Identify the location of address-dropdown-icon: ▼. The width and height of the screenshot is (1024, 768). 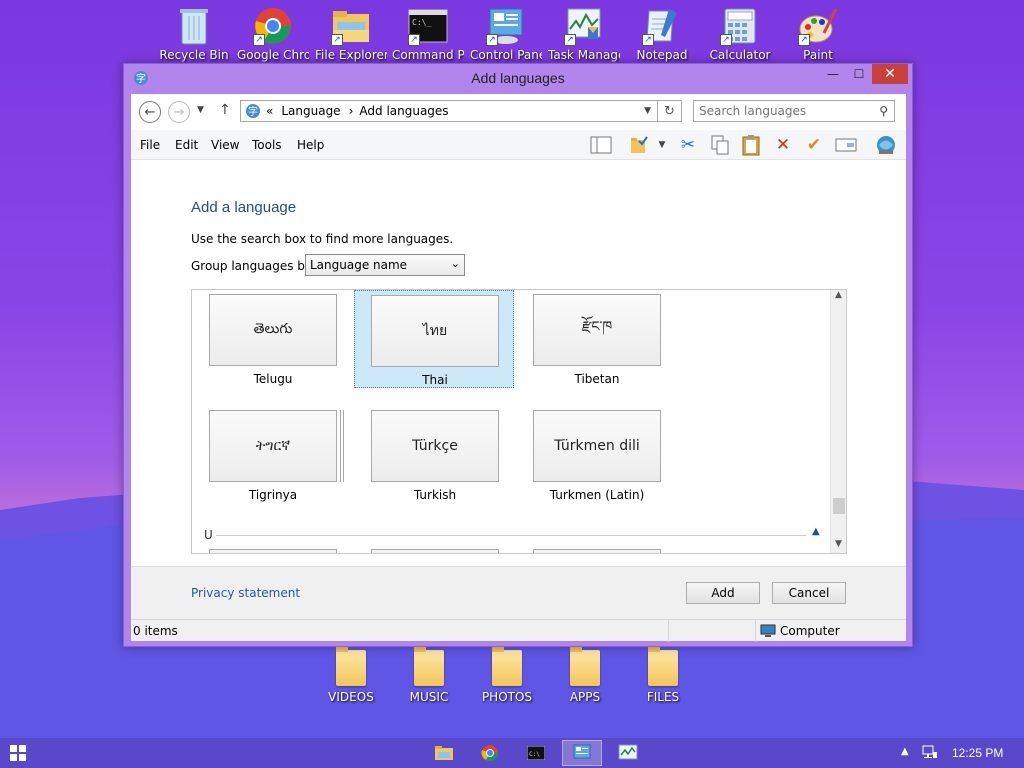
(647, 111).